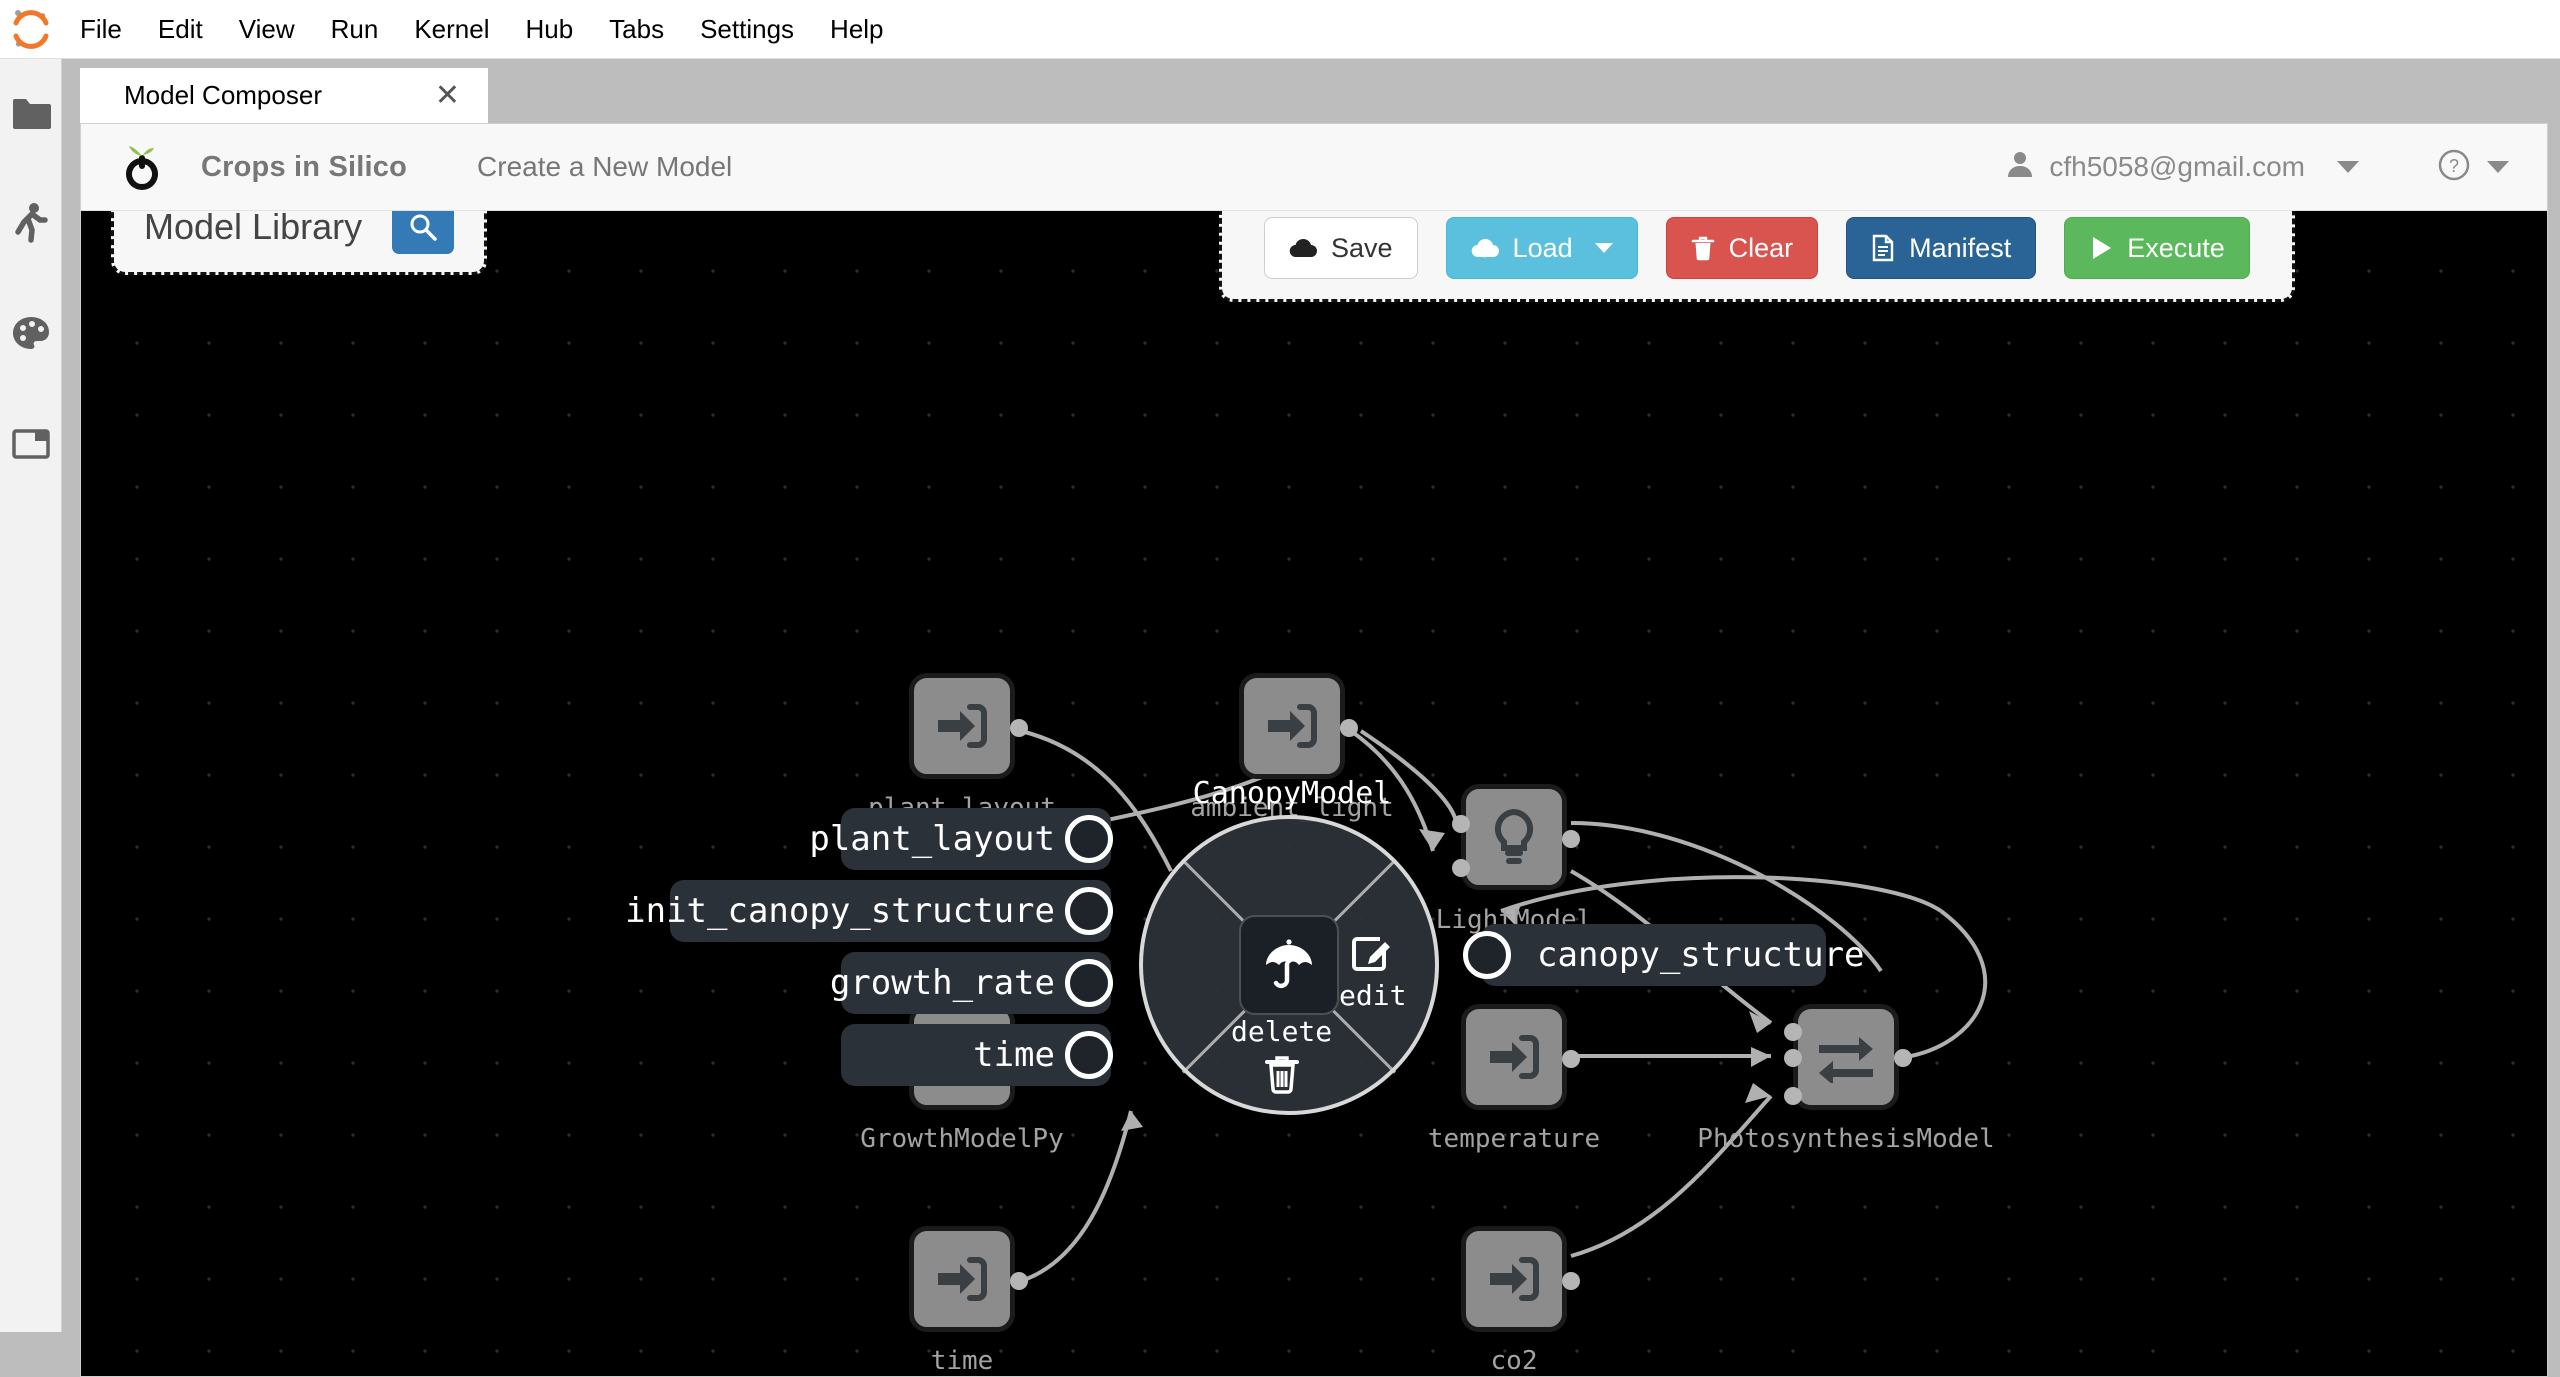 The image size is (2560, 1377). I want to click on node-label-photosynthesis-model: PhotosynthesisModel, so click(1846, 1139).